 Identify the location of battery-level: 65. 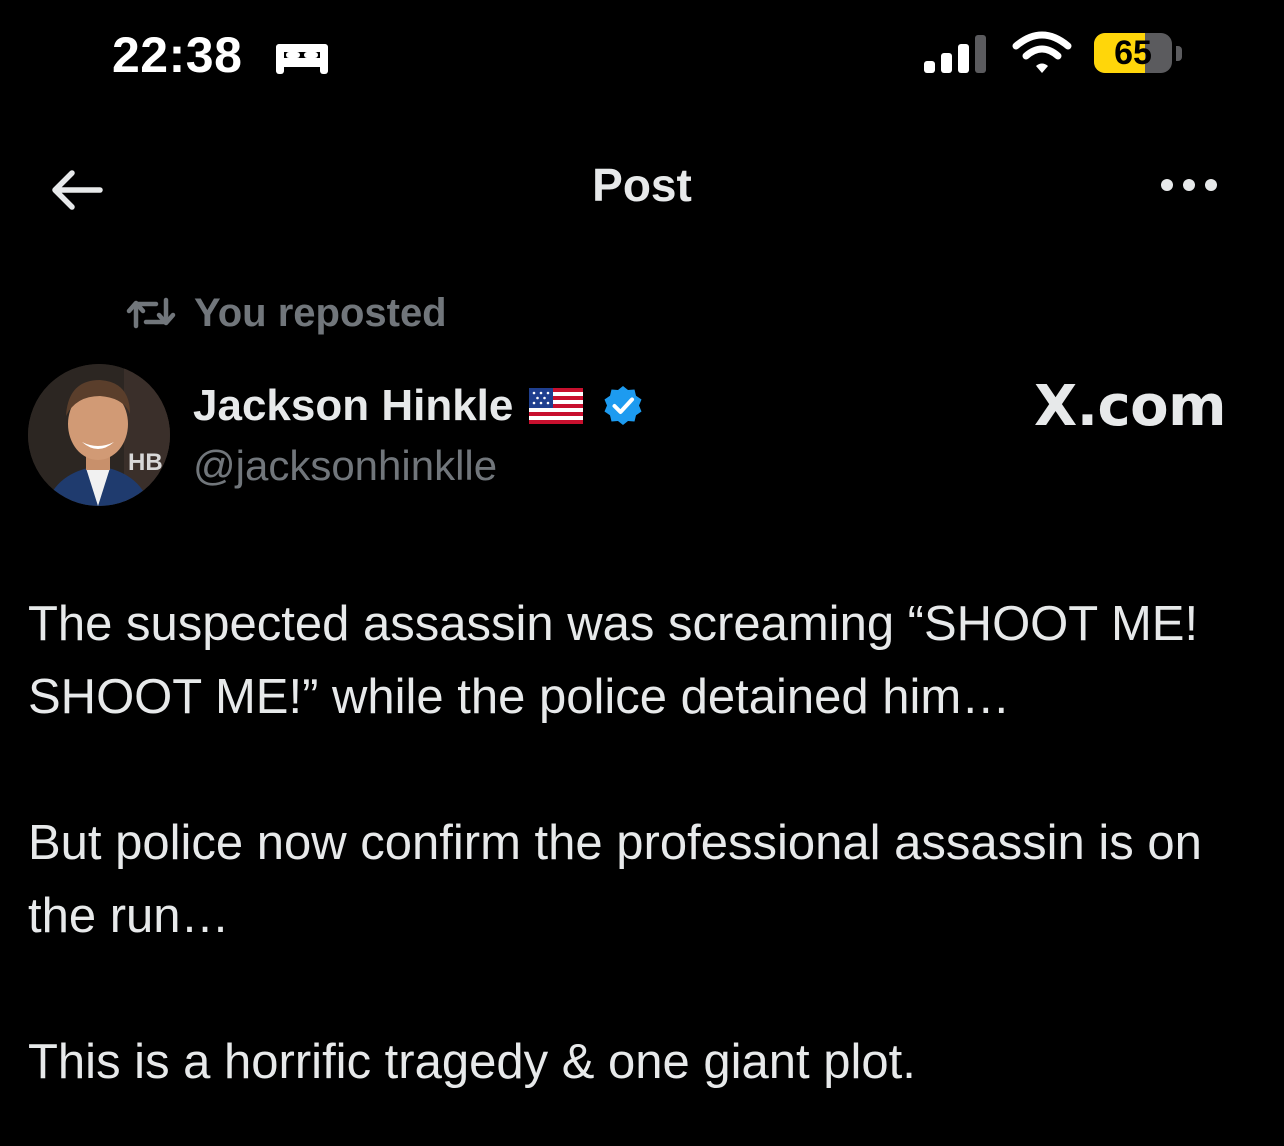
(1133, 53).